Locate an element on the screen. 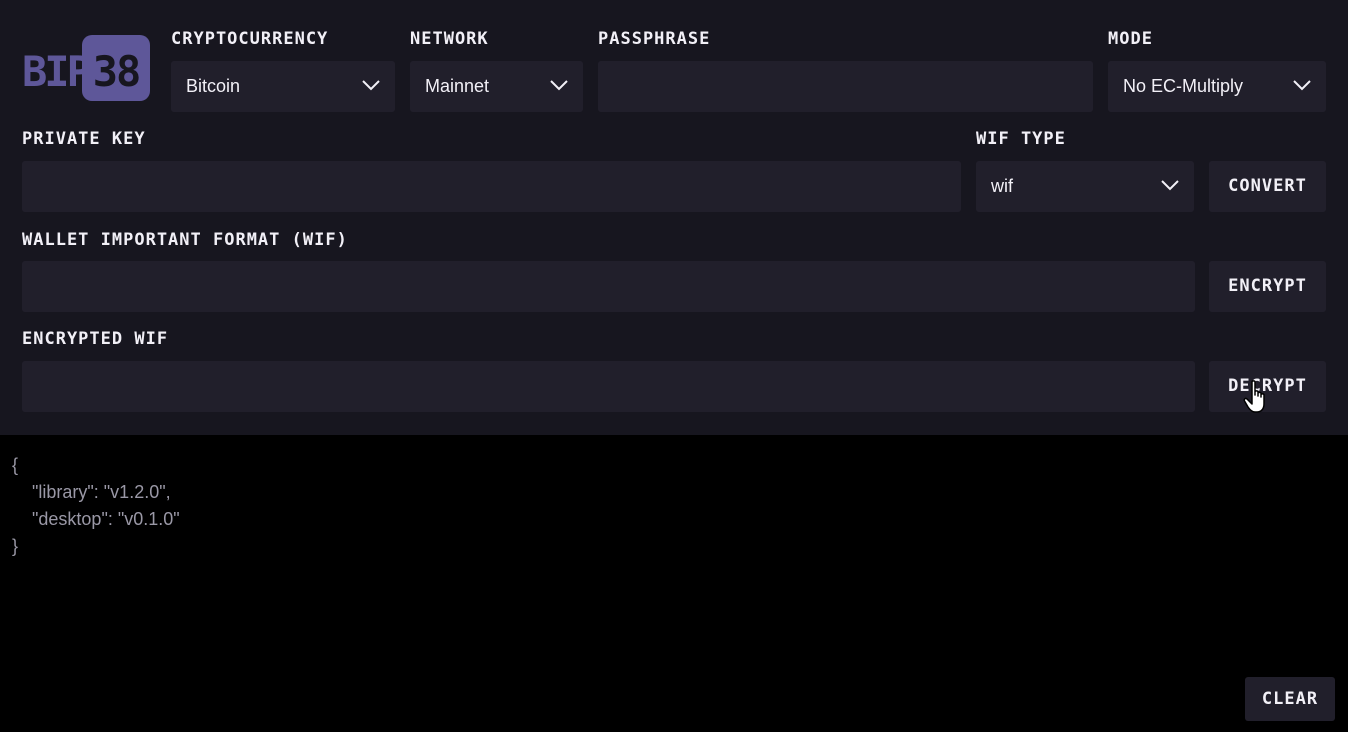 Image resolution: width=1348 pixels, height=732 pixels. convert-button: CONVERT is located at coordinates (1267, 186).